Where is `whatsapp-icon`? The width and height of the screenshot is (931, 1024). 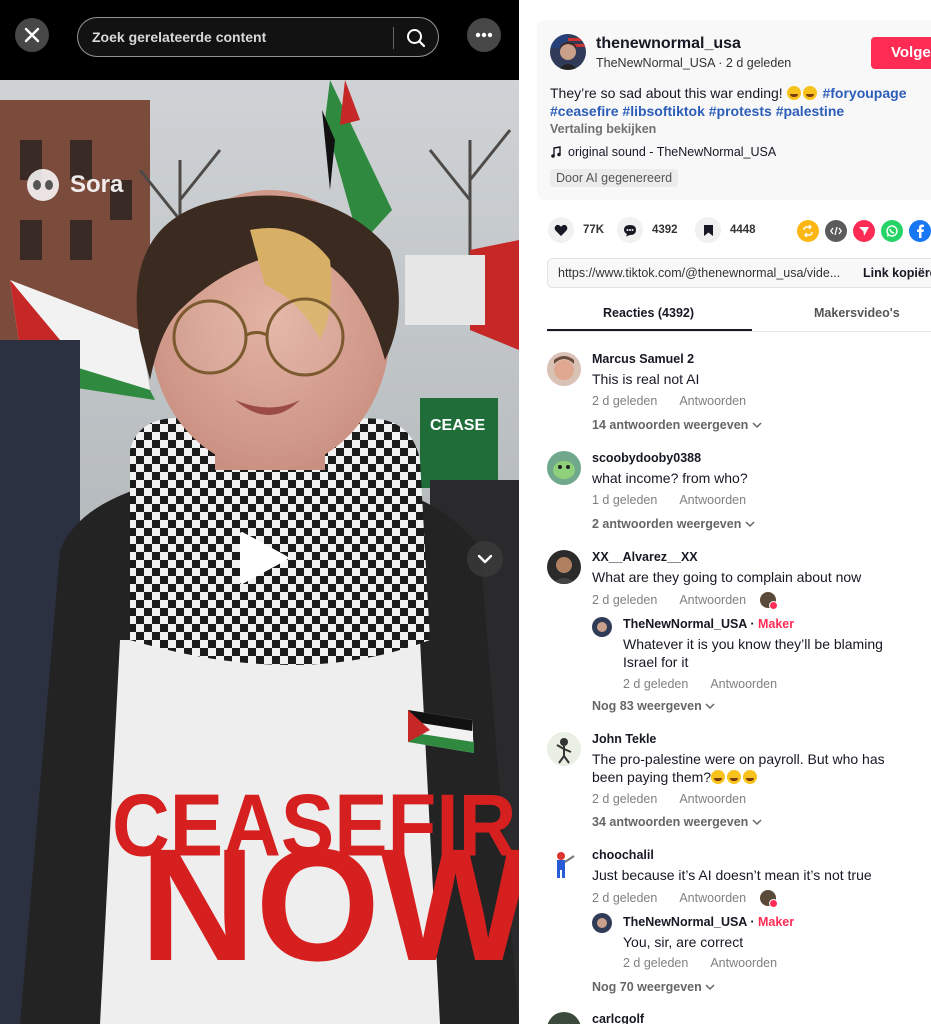 whatsapp-icon is located at coordinates (892, 231).